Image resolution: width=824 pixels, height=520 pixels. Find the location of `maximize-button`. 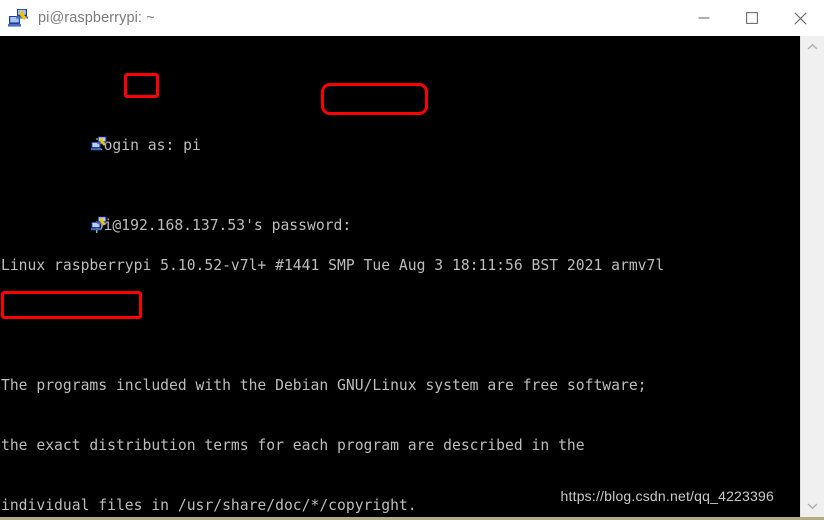

maximize-button is located at coordinates (752, 18).